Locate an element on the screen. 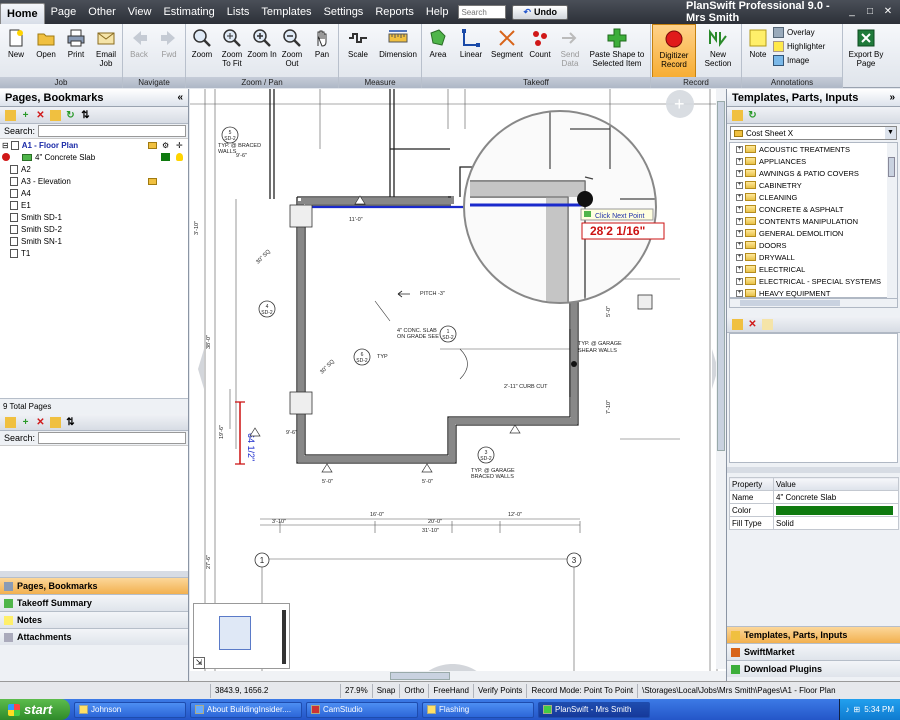  property-name-value: 4" Concrete Slab is located at coordinates (836, 497).